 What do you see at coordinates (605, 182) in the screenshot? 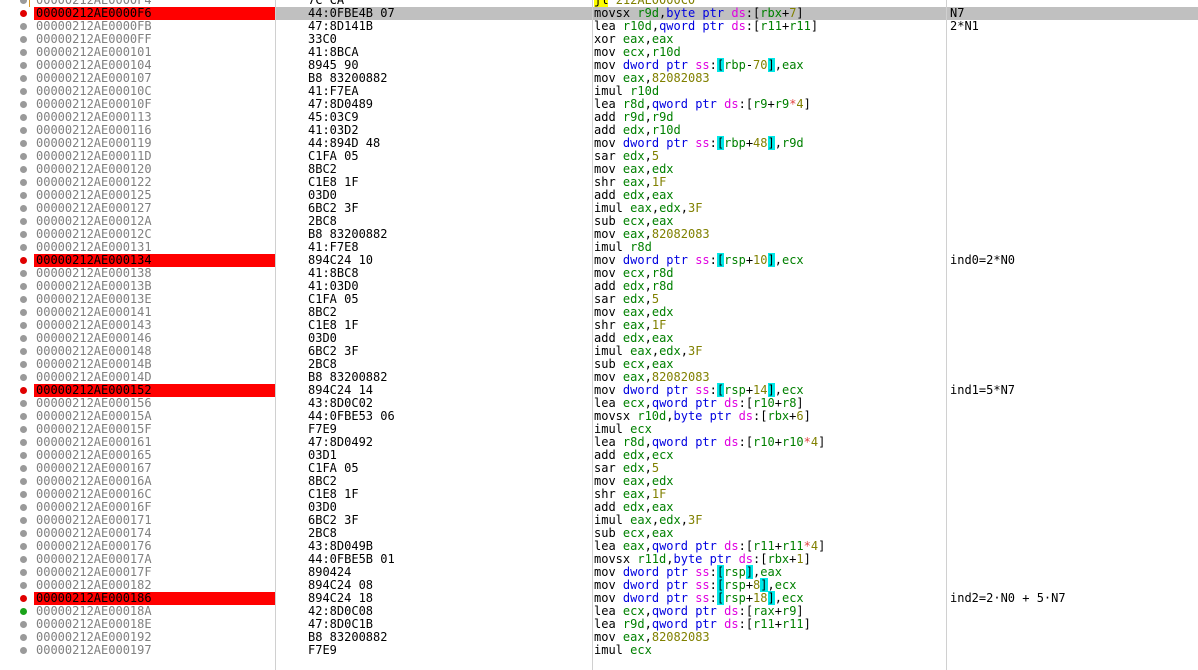
I see `mnemonic: shr` at bounding box center [605, 182].